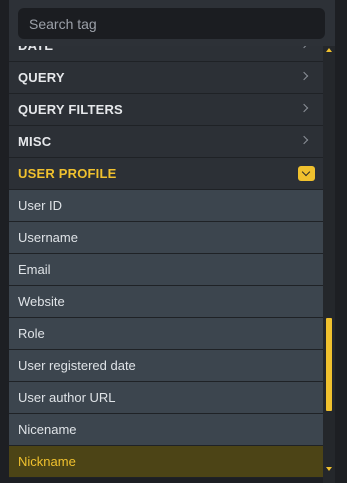 The width and height of the screenshot is (347, 483). I want to click on tag-item-label: Nicename, so click(47, 429).